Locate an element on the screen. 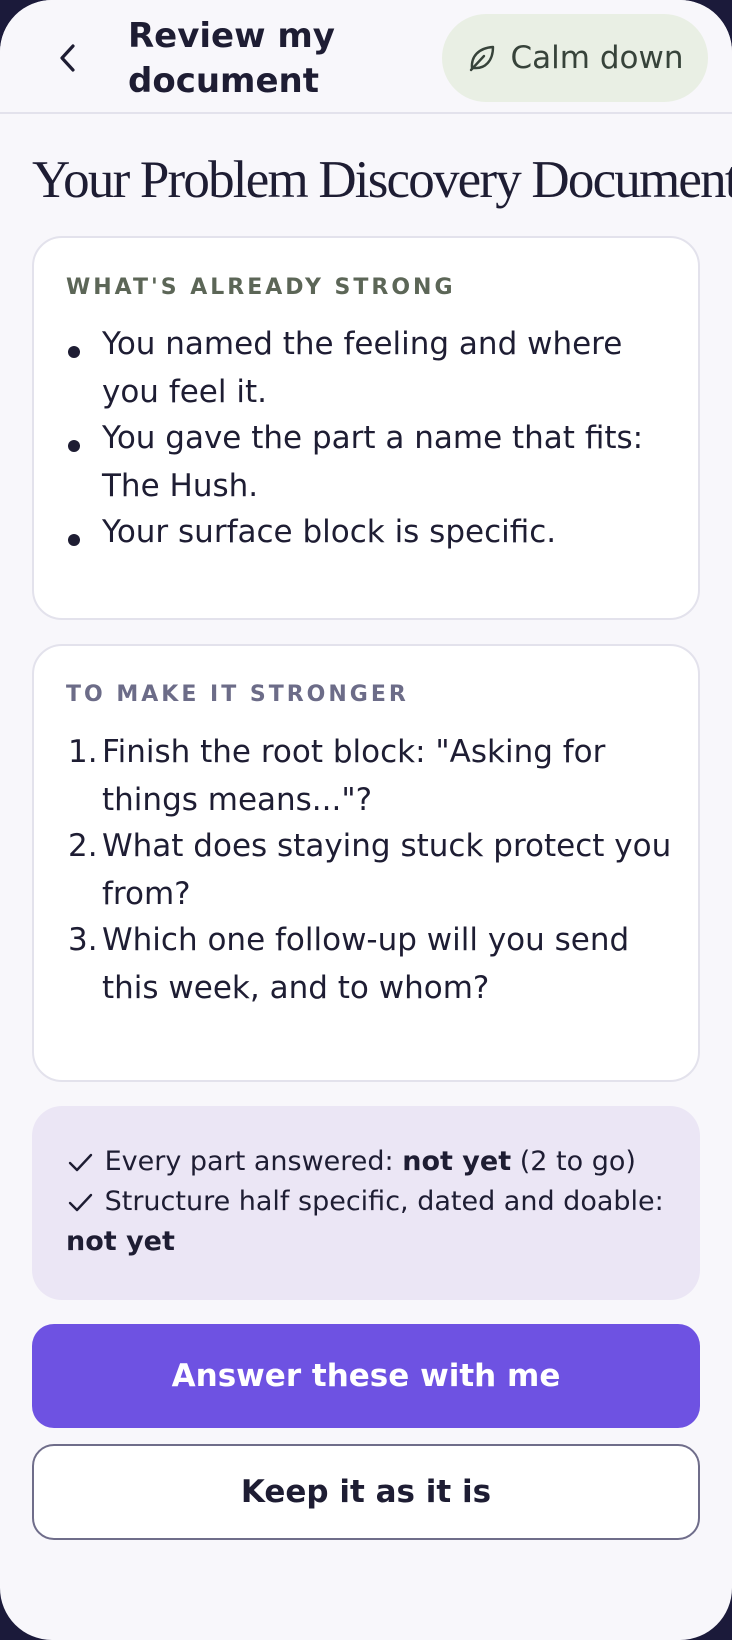  status-label: Every part answered: is located at coordinates (249, 1161).